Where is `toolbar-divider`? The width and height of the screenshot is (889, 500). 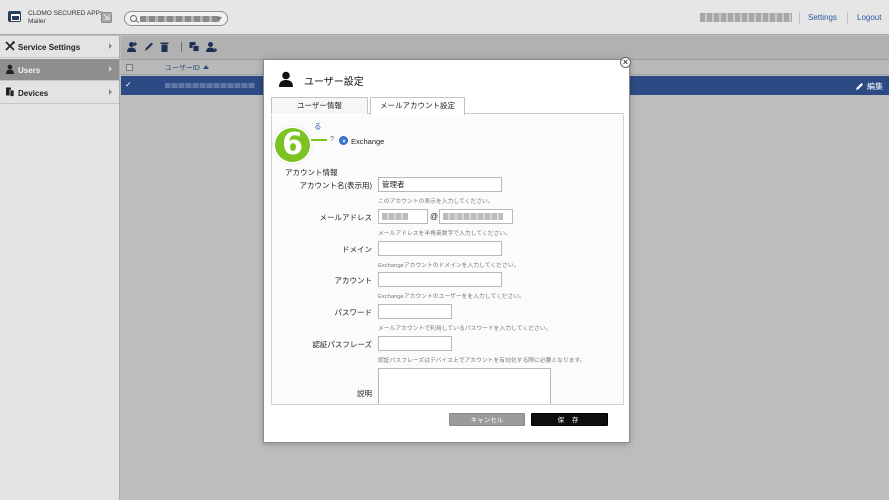
toolbar-divider is located at coordinates (181, 47).